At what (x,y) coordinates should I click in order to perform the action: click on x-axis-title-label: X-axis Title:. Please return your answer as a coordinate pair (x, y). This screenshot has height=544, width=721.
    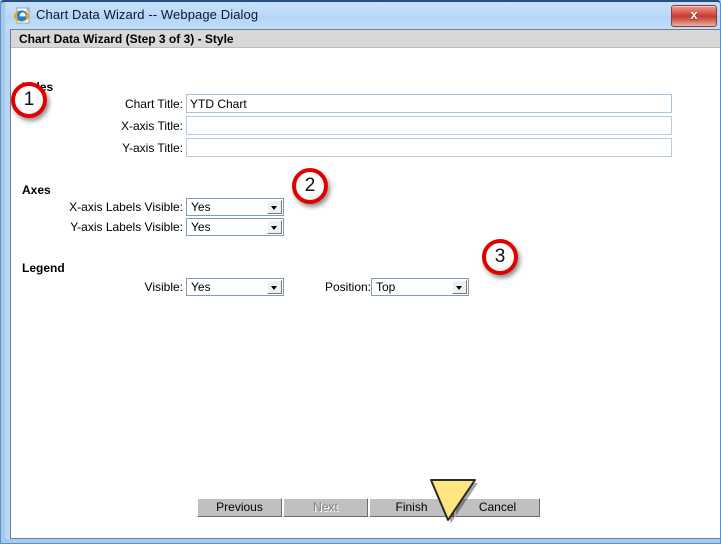
    Looking at the image, I should click on (151, 126).